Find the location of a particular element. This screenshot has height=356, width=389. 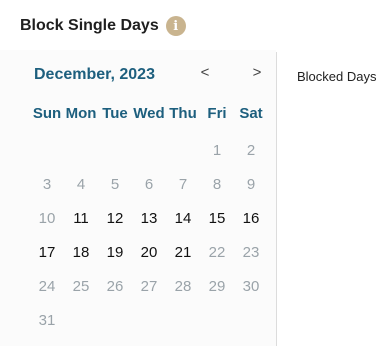

prev-month-button: < is located at coordinates (205, 72).